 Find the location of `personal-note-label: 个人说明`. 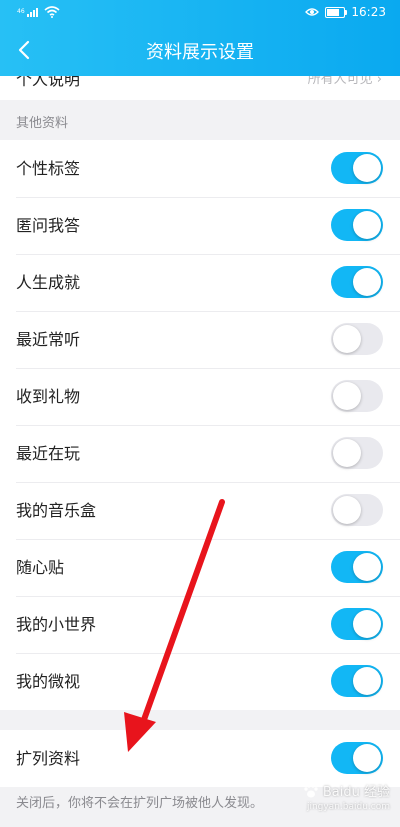

personal-note-label: 个人说明 is located at coordinates (48, 82).